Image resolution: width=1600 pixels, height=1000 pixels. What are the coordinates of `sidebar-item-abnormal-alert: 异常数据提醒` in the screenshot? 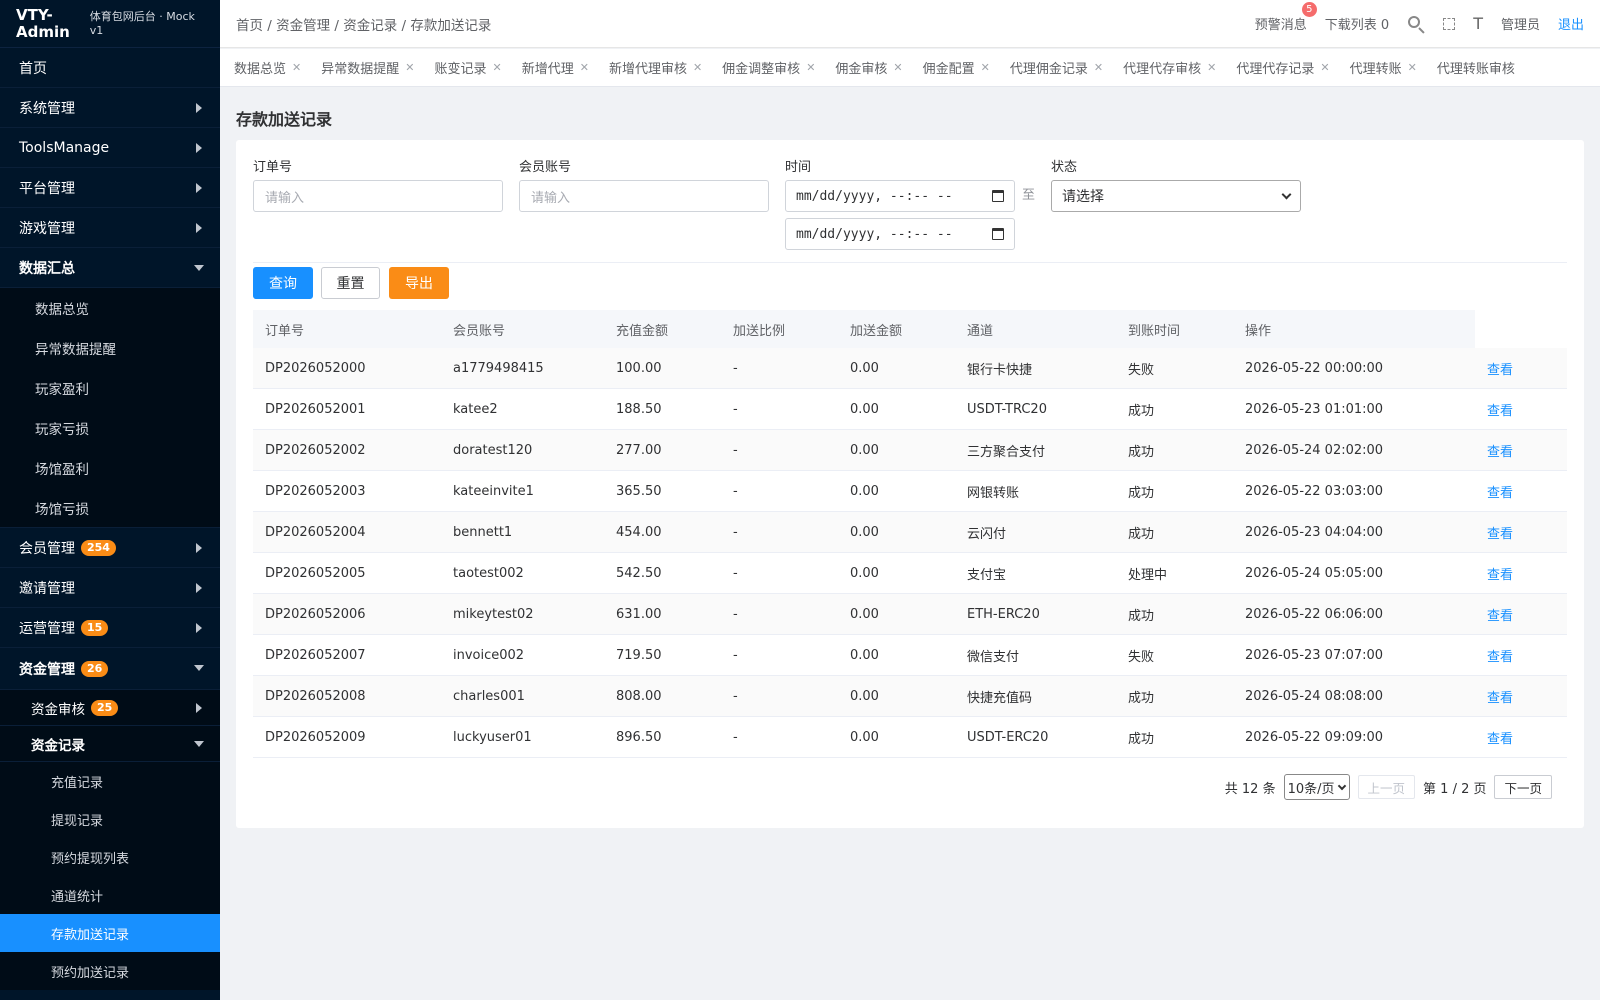 It's located at (110, 348).